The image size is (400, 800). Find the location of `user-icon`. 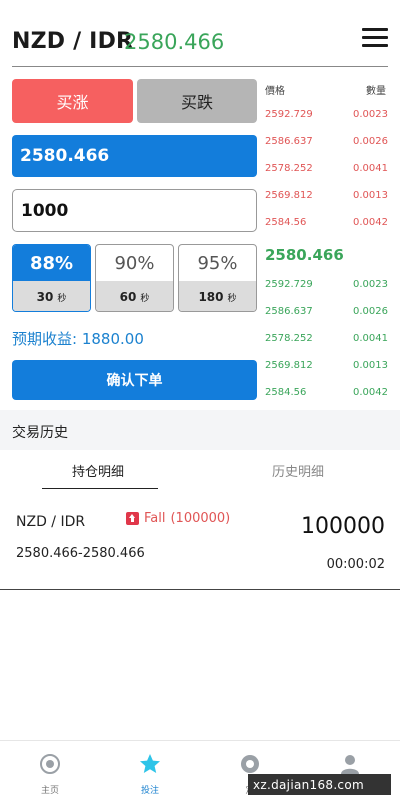

user-icon is located at coordinates (350, 764).